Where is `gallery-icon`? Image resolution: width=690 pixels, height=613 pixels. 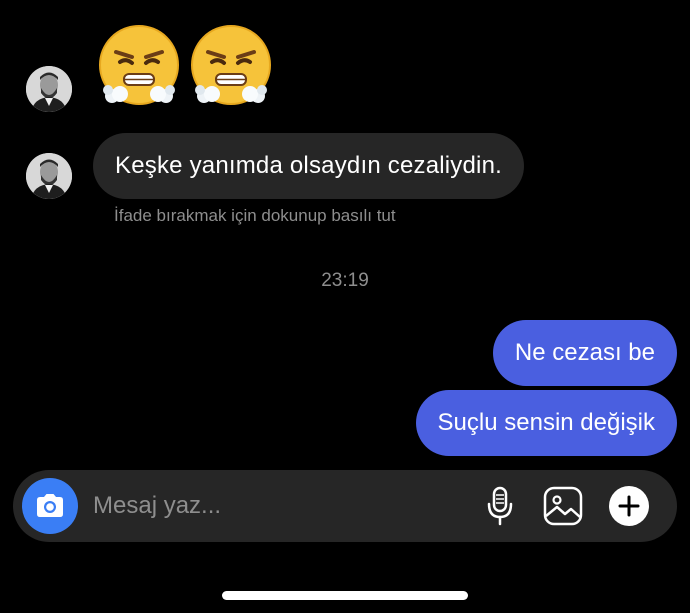 gallery-icon is located at coordinates (563, 506).